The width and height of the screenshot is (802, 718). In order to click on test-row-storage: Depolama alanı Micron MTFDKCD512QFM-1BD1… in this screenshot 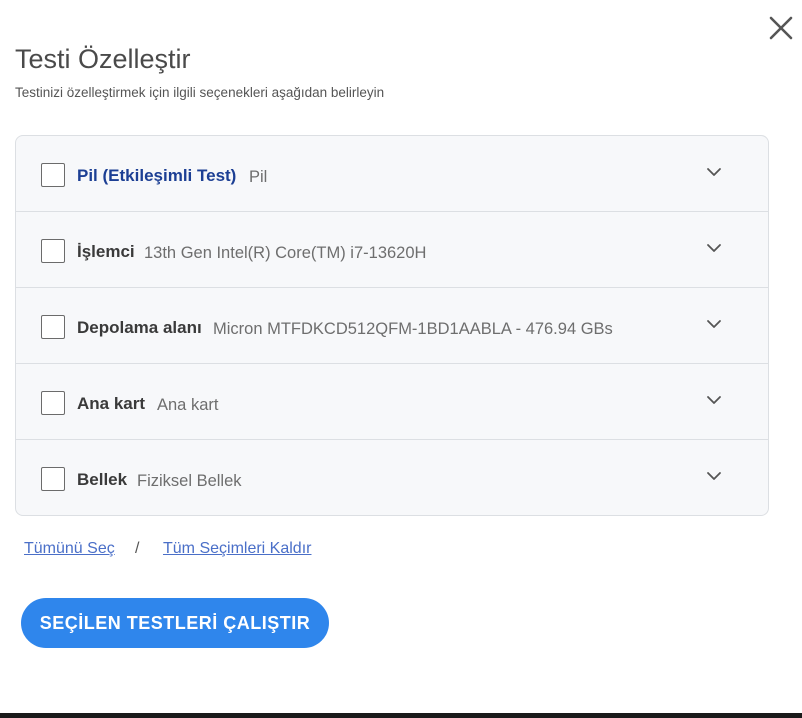, I will do `click(392, 326)`.